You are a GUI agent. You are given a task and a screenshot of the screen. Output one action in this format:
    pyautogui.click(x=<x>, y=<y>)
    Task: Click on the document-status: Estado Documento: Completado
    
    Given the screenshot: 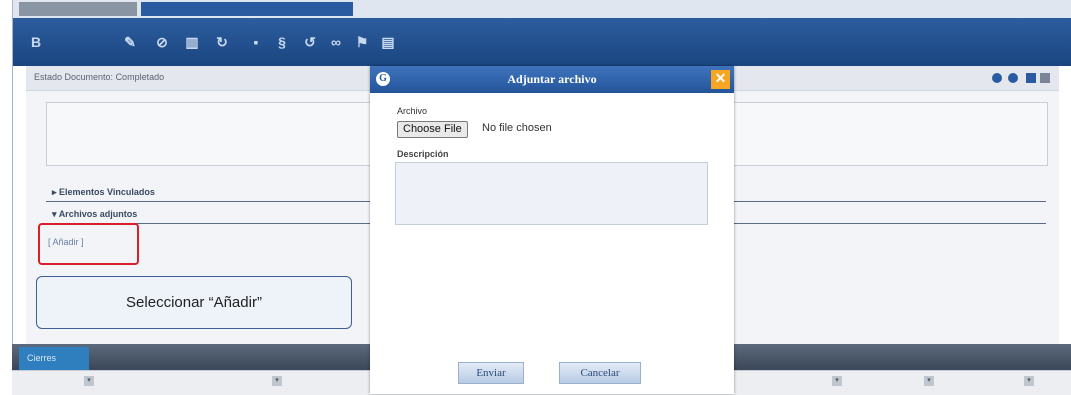 What is the action you would take?
    pyautogui.click(x=99, y=77)
    